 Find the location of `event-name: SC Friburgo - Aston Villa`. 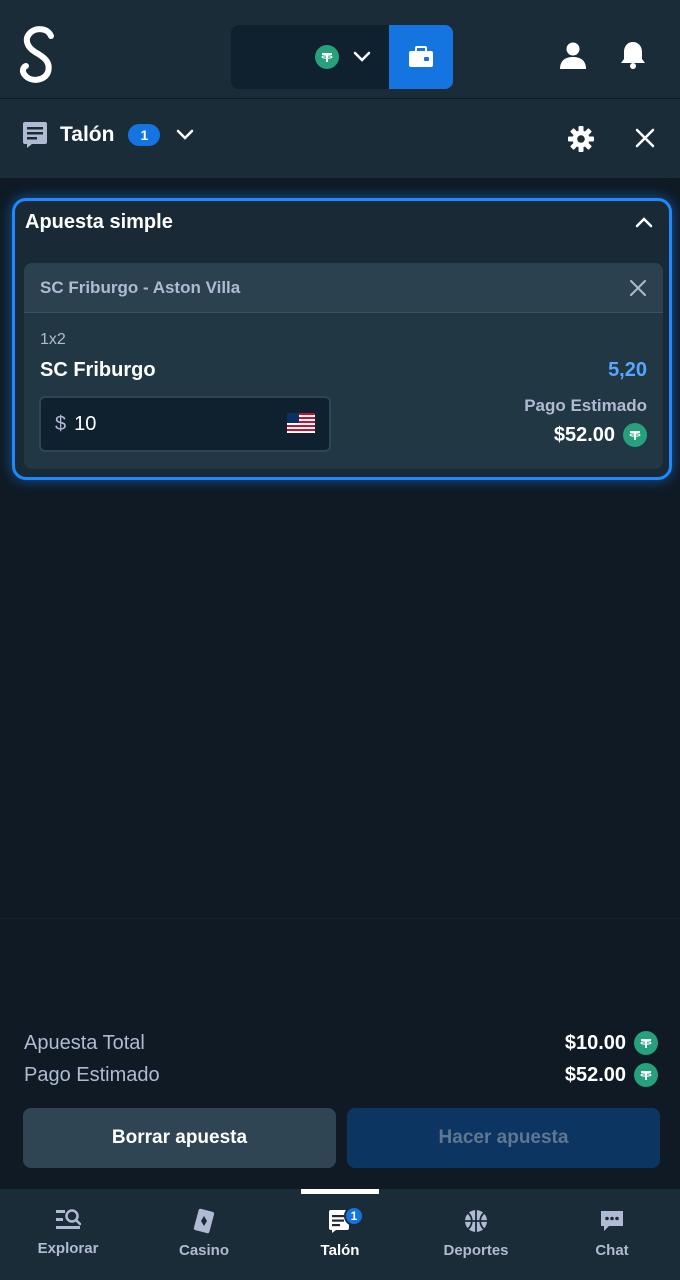

event-name: SC Friburgo - Aston Villa is located at coordinates (140, 288).